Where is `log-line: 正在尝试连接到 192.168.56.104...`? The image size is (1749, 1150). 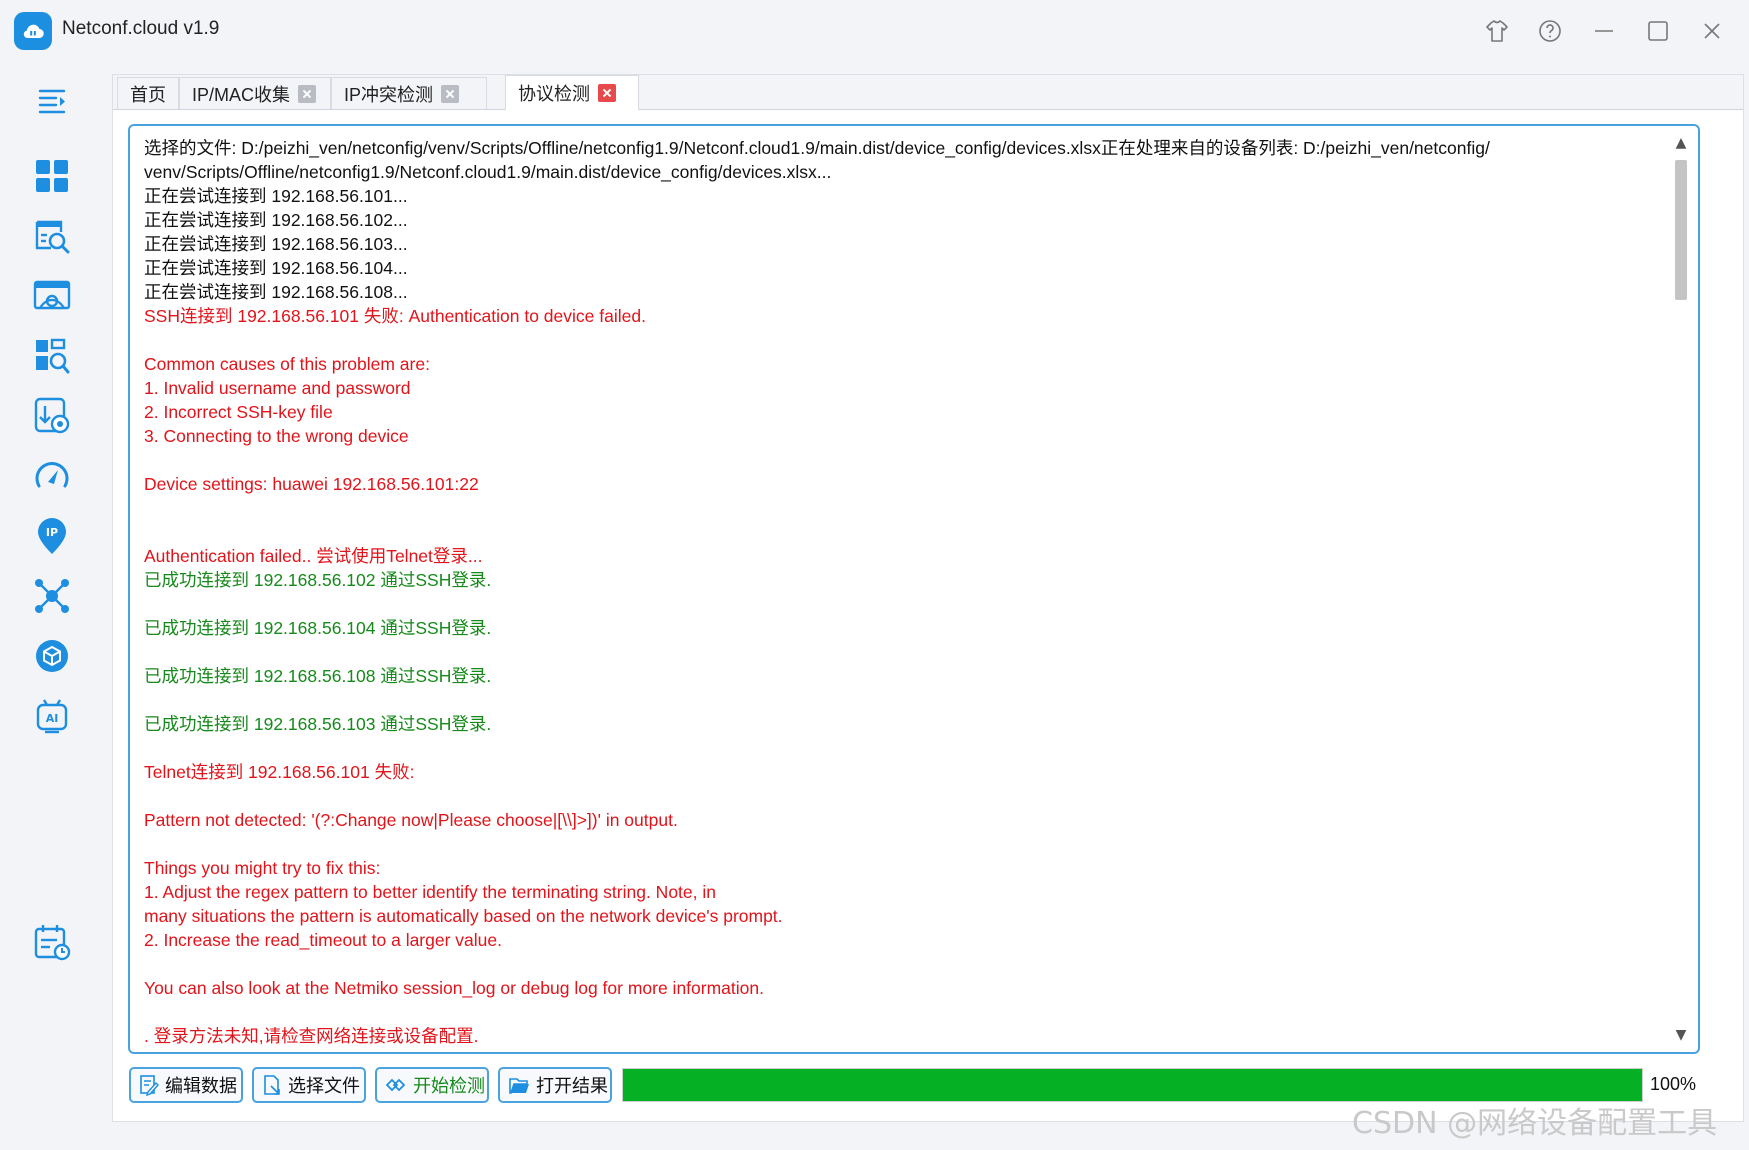
log-line: 正在尝试连接到 192.168.56.104... is located at coordinates (276, 268).